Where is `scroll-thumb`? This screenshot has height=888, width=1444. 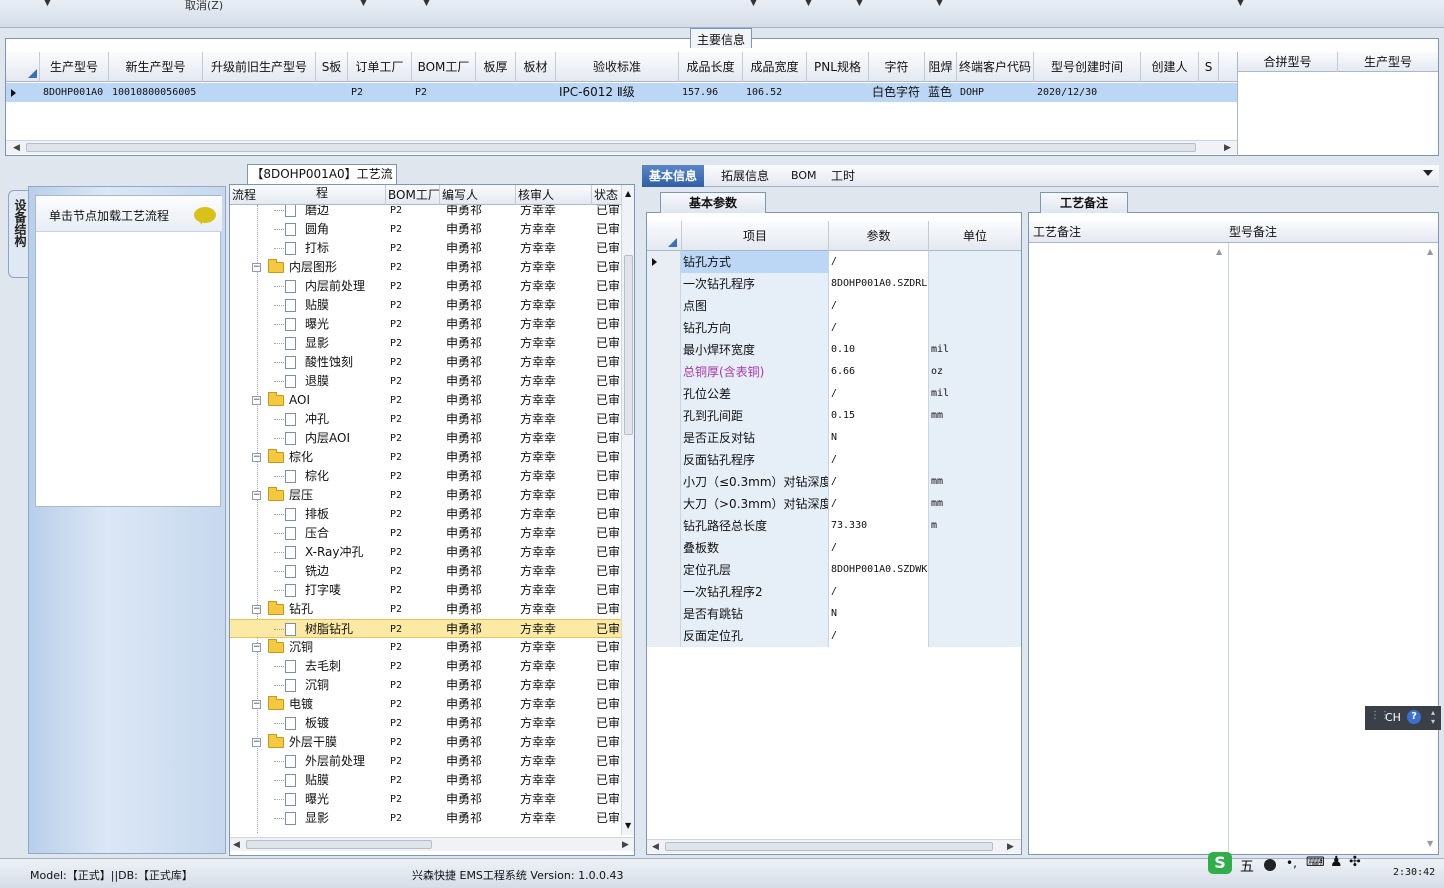 scroll-thumb is located at coordinates (339, 844).